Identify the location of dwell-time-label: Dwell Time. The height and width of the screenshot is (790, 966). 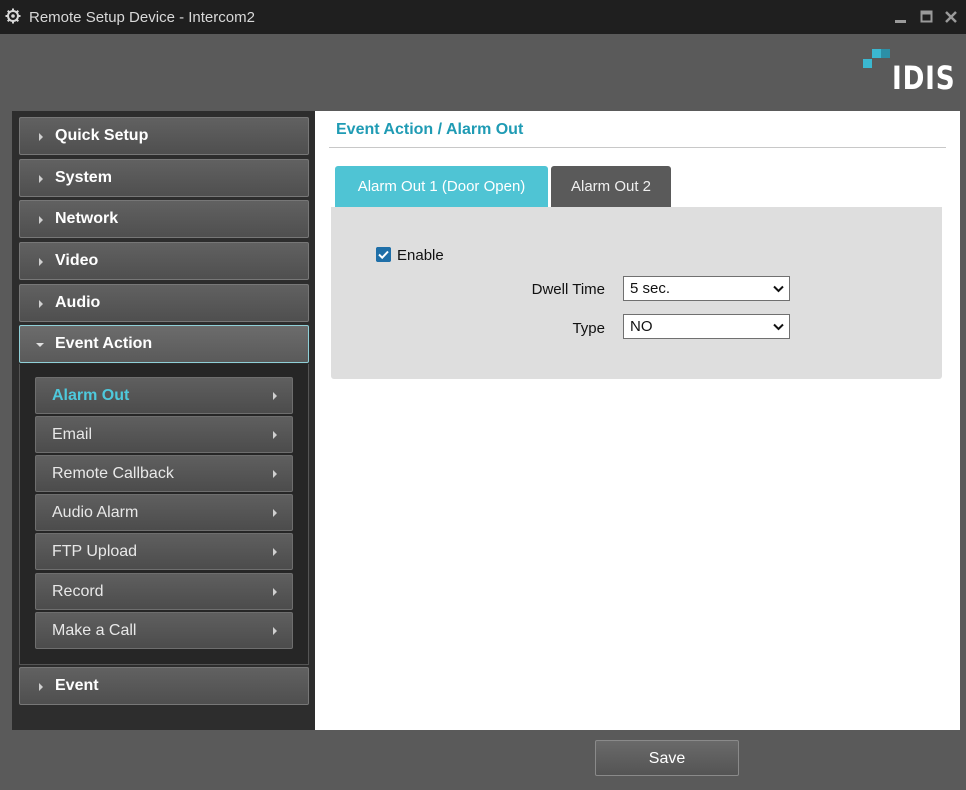
(568, 289).